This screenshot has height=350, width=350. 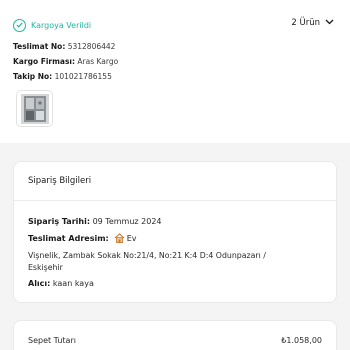 I want to click on item-count-label: 2 Ürün, so click(x=305, y=23).